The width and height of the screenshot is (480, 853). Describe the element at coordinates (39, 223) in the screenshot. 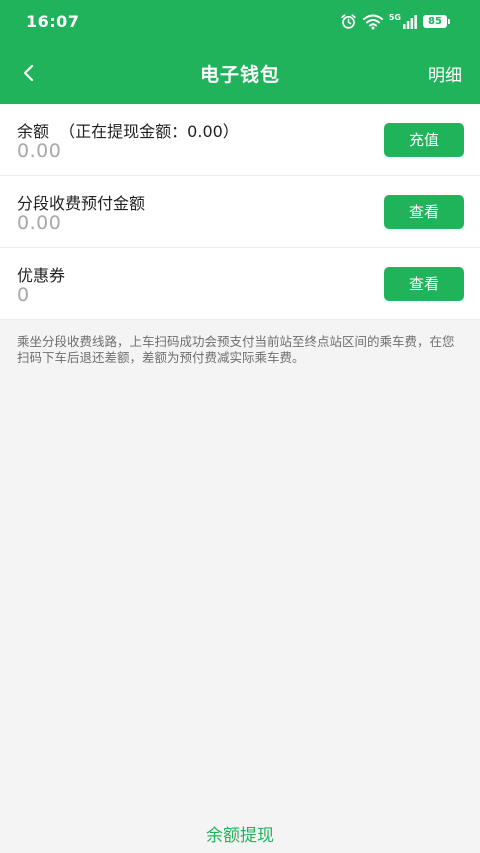

I see `prepay-value: 0.00` at that location.